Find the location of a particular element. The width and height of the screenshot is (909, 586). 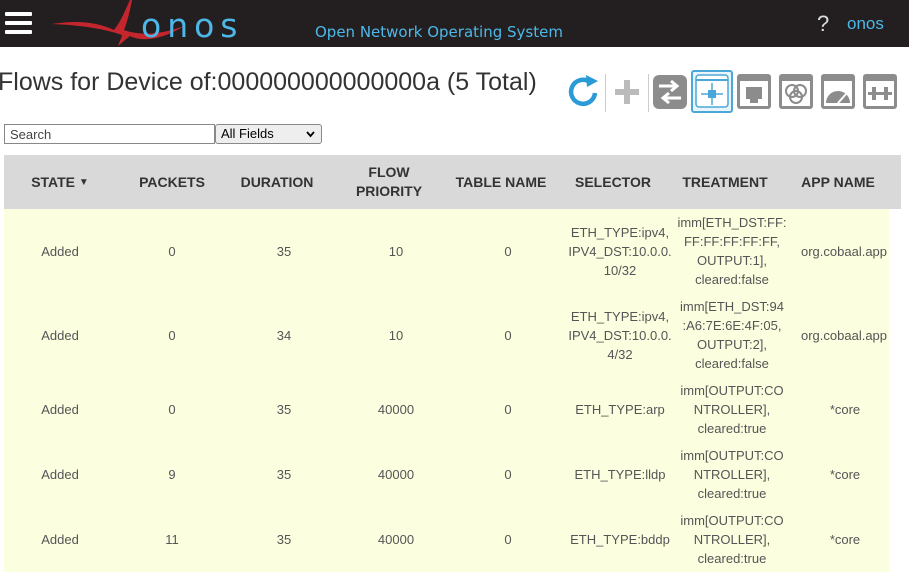

sort-down-icon: ▼ is located at coordinates (83, 182).